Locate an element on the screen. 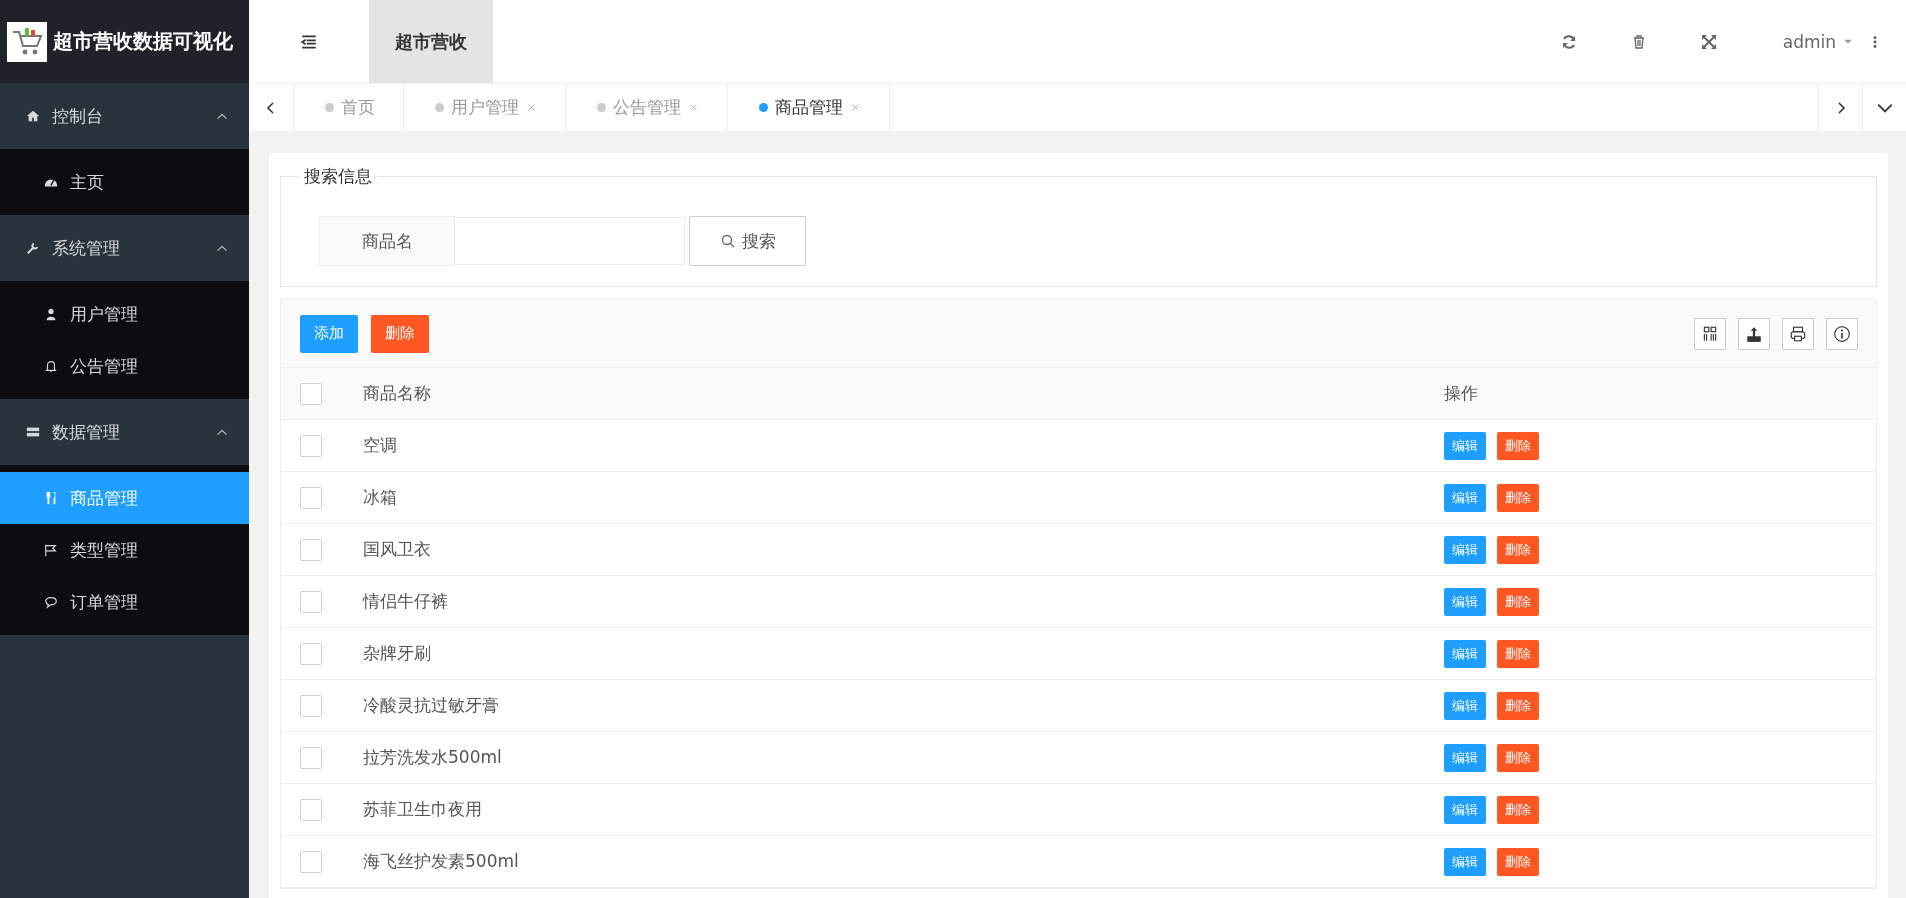 This screenshot has width=1906, height=898. menu-icon is located at coordinates (309, 41).